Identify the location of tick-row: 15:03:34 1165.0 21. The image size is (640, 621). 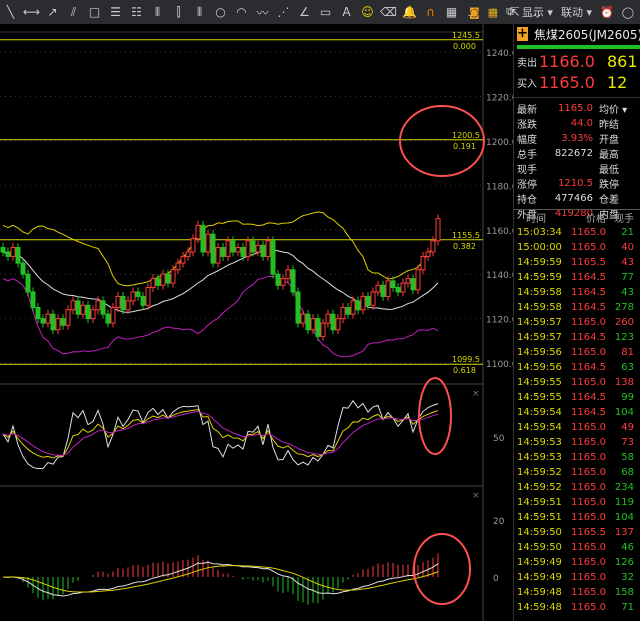
(577, 232).